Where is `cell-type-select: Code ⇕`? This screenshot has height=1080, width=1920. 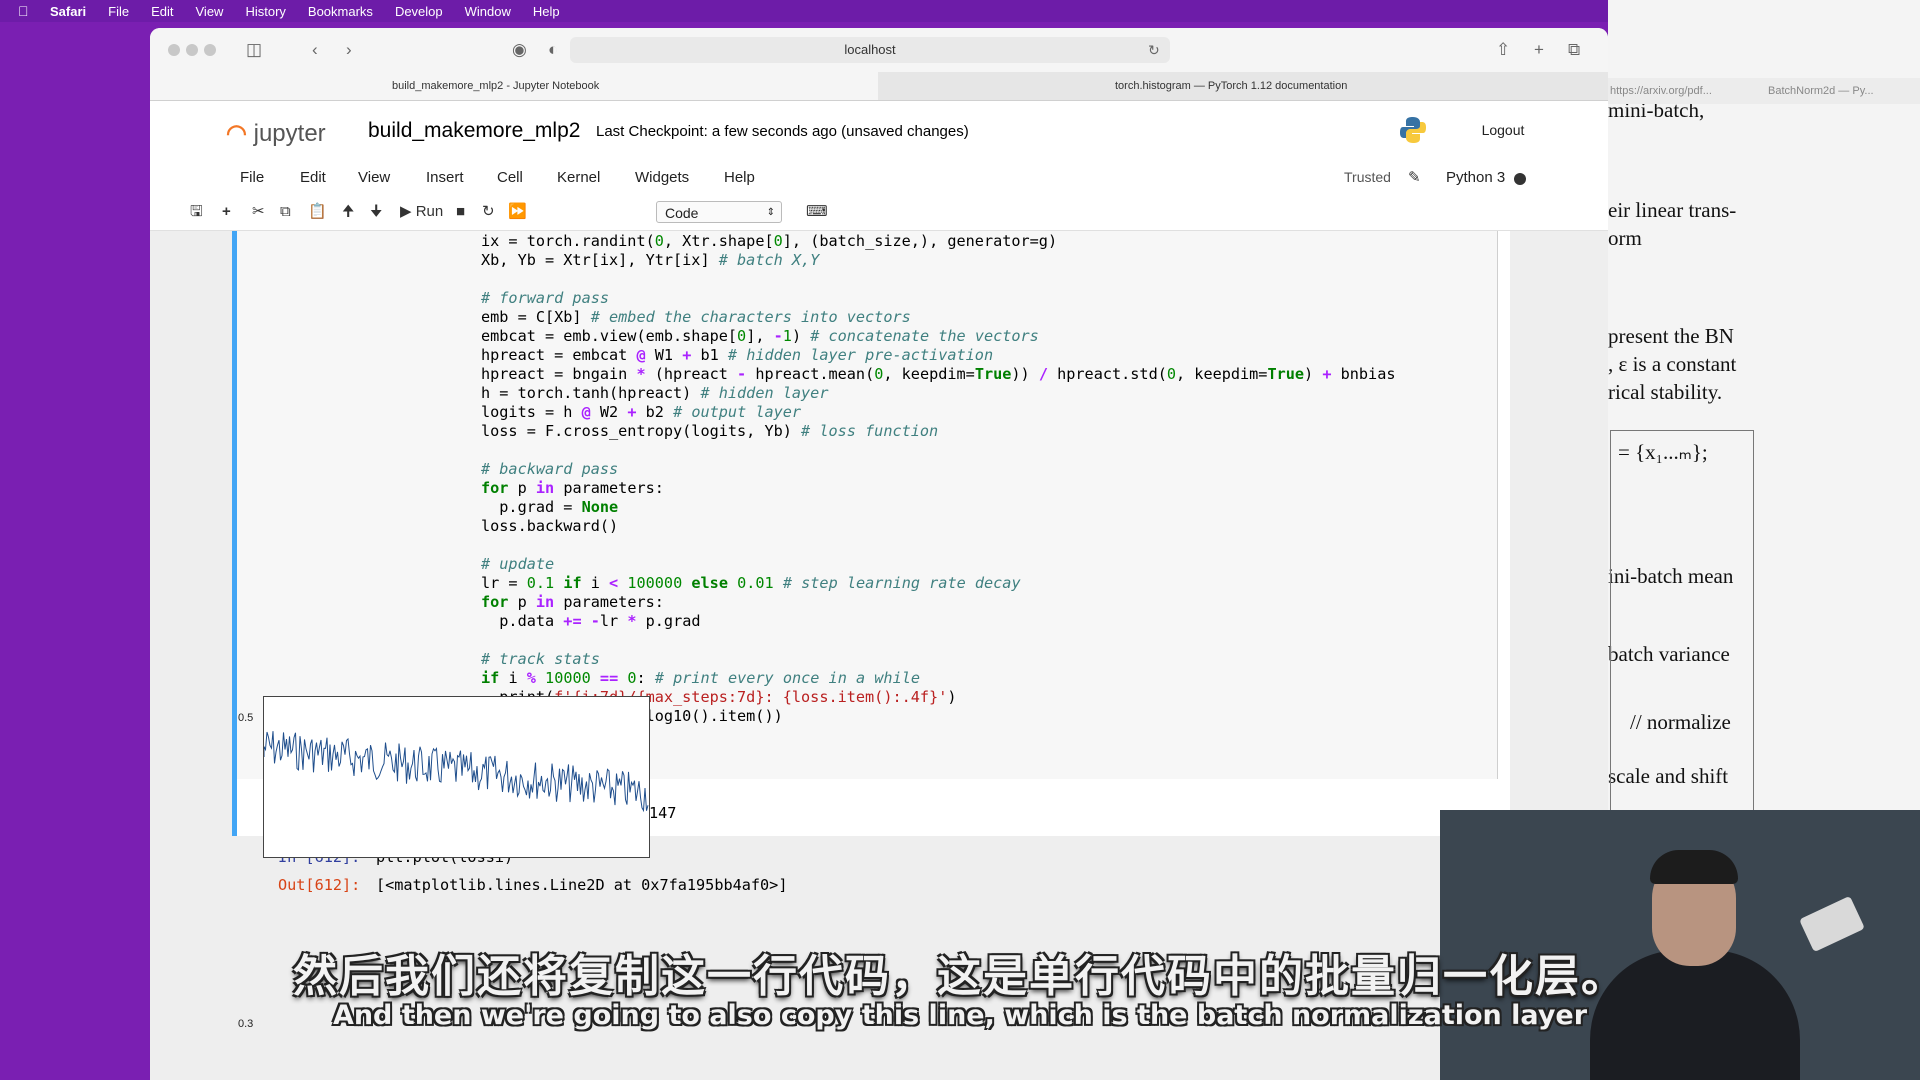 cell-type-select: Code ⇕ is located at coordinates (719, 212).